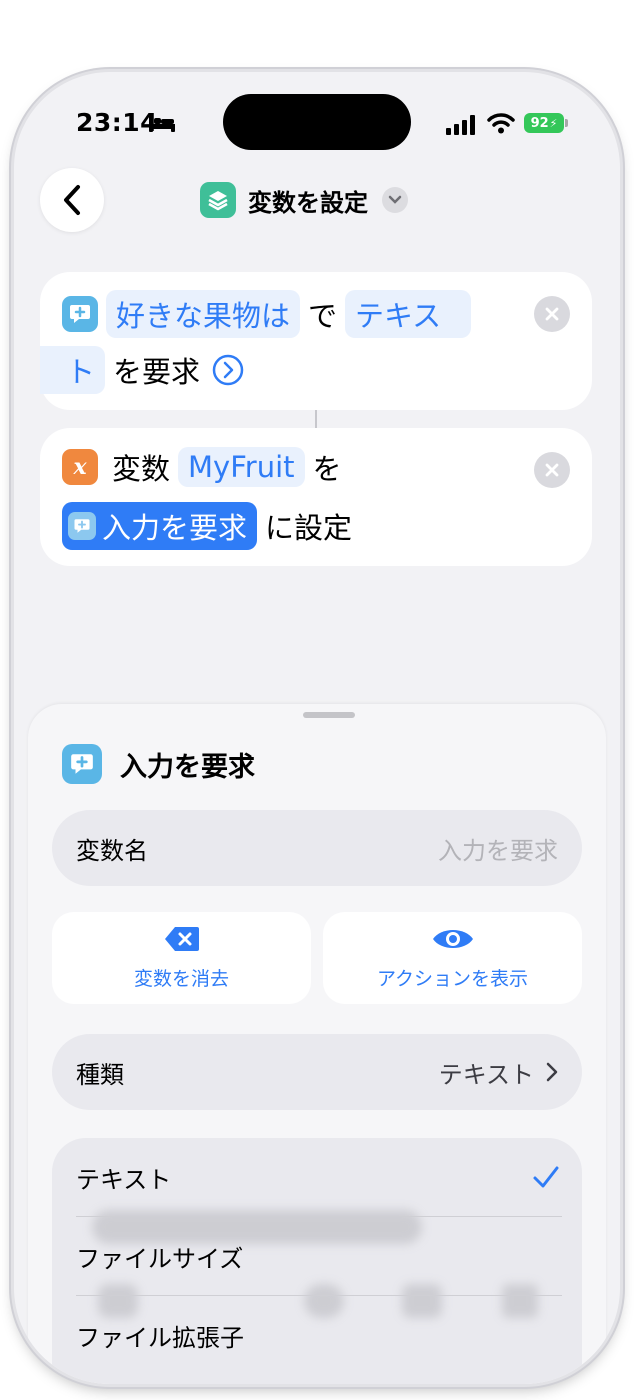 The height and width of the screenshot is (1400, 634). I want to click on action2-line2: 入力を要求 に設定, so click(207, 526).